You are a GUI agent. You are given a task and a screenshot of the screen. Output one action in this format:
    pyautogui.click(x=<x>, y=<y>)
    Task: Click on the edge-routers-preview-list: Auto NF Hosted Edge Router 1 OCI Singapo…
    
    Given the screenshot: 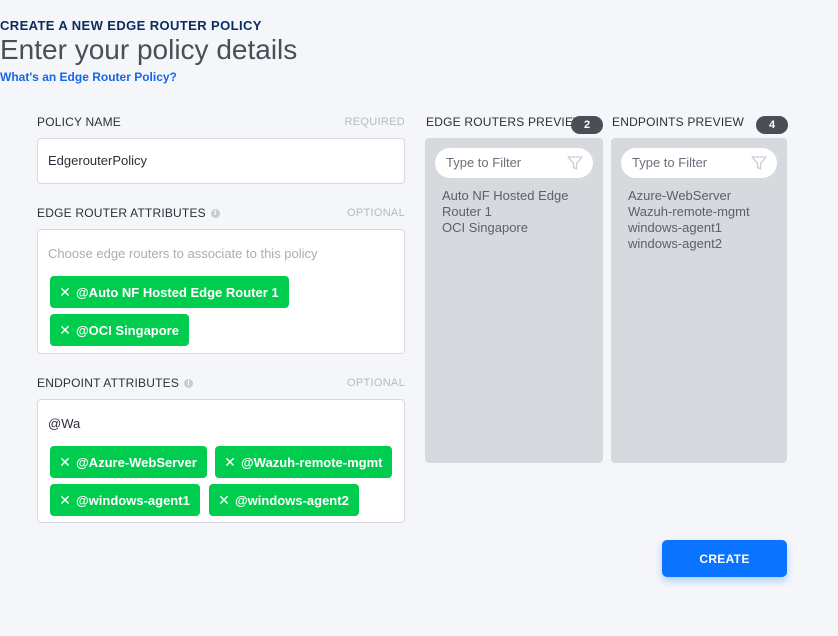 What is the action you would take?
    pyautogui.click(x=517, y=212)
    